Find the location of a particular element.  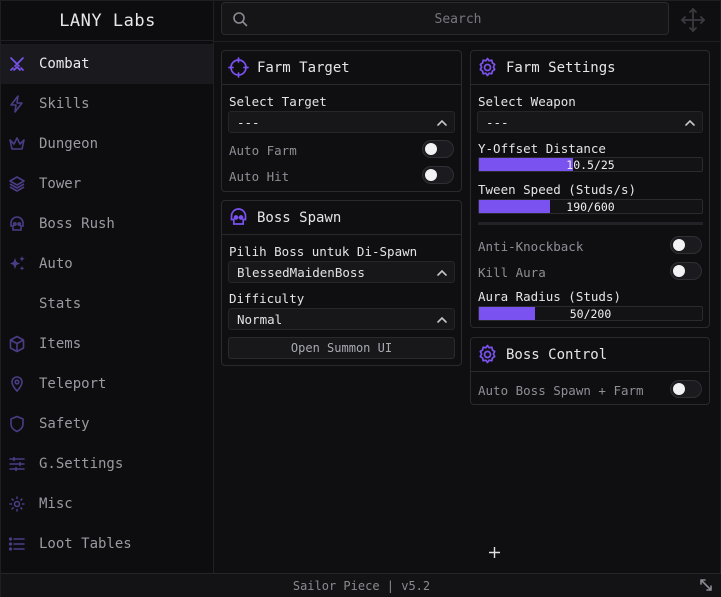

aura-radius-slider: 50/200 is located at coordinates (590, 313).